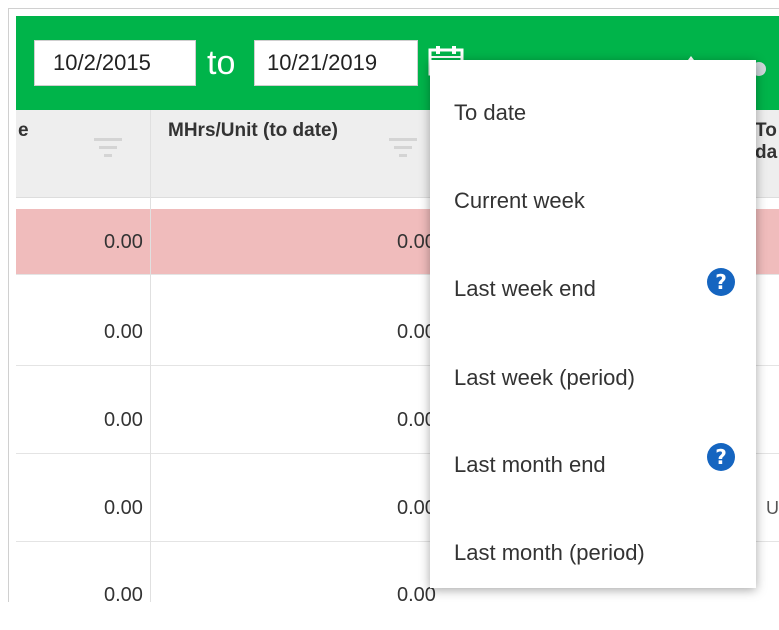 Image resolution: width=779 pixels, height=630 pixels. Describe the element at coordinates (549, 553) in the screenshot. I see `menu-item-last-month-period: Last month (period)` at that location.